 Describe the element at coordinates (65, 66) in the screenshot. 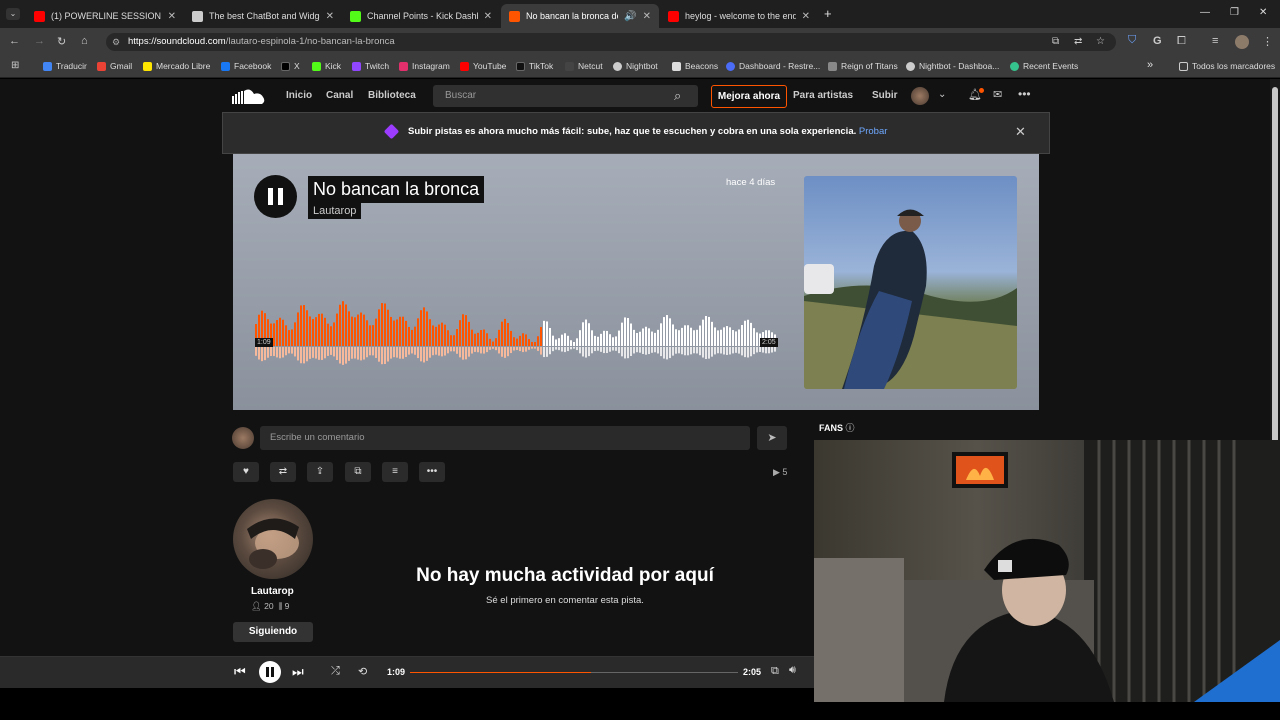

I see `bookmark-traducir: Traducir` at that location.